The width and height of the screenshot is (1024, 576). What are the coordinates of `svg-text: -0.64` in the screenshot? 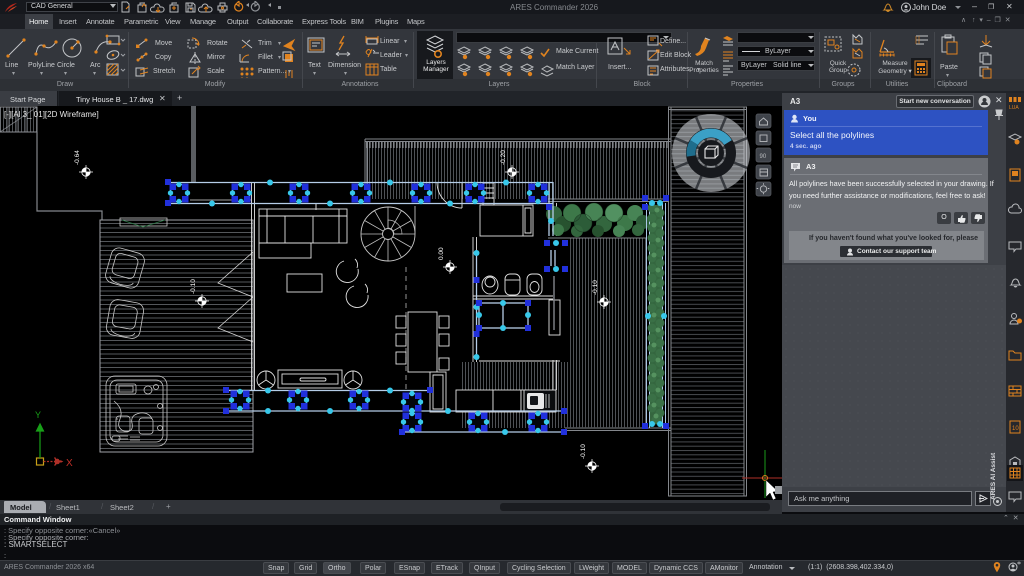 It's located at (77, 157).